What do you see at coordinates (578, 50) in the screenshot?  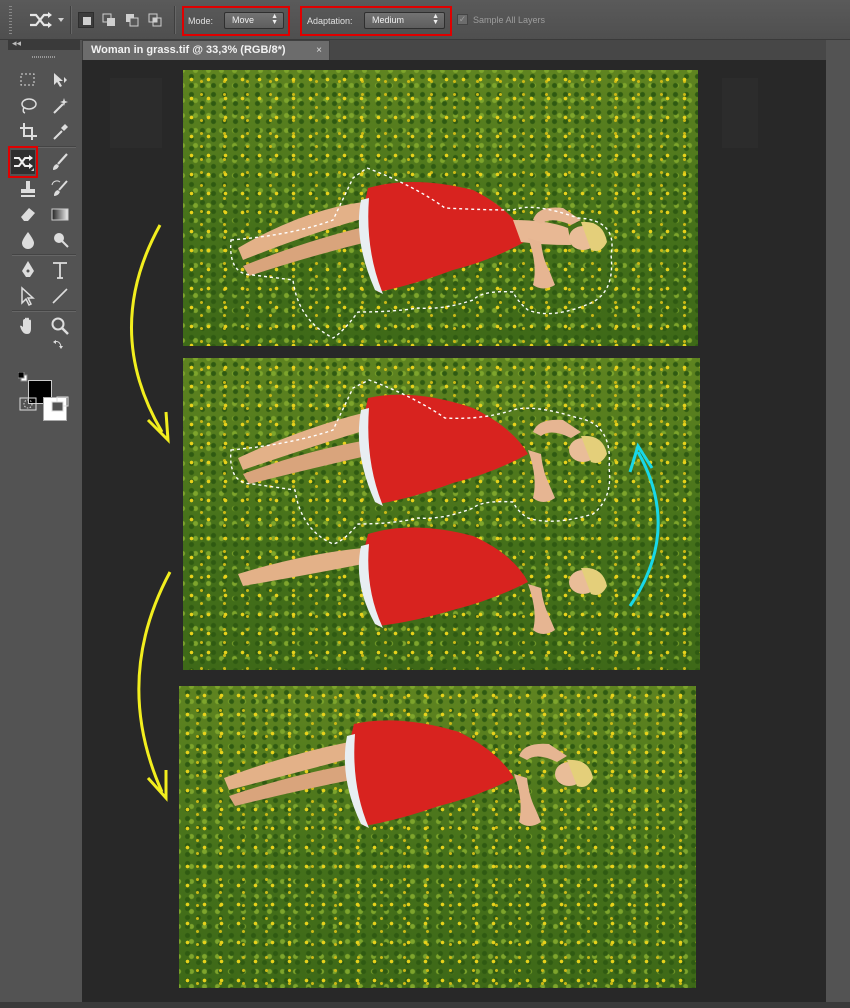 I see `tab-strip` at bounding box center [578, 50].